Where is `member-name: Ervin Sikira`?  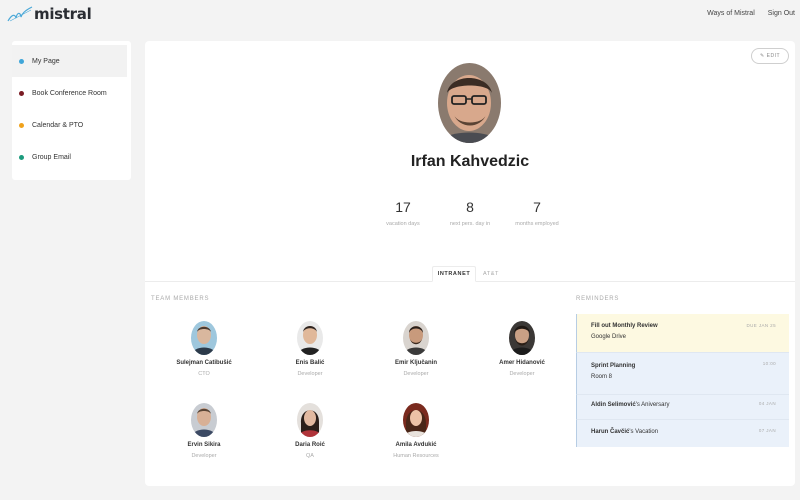 member-name: Ervin Sikira is located at coordinates (204, 445).